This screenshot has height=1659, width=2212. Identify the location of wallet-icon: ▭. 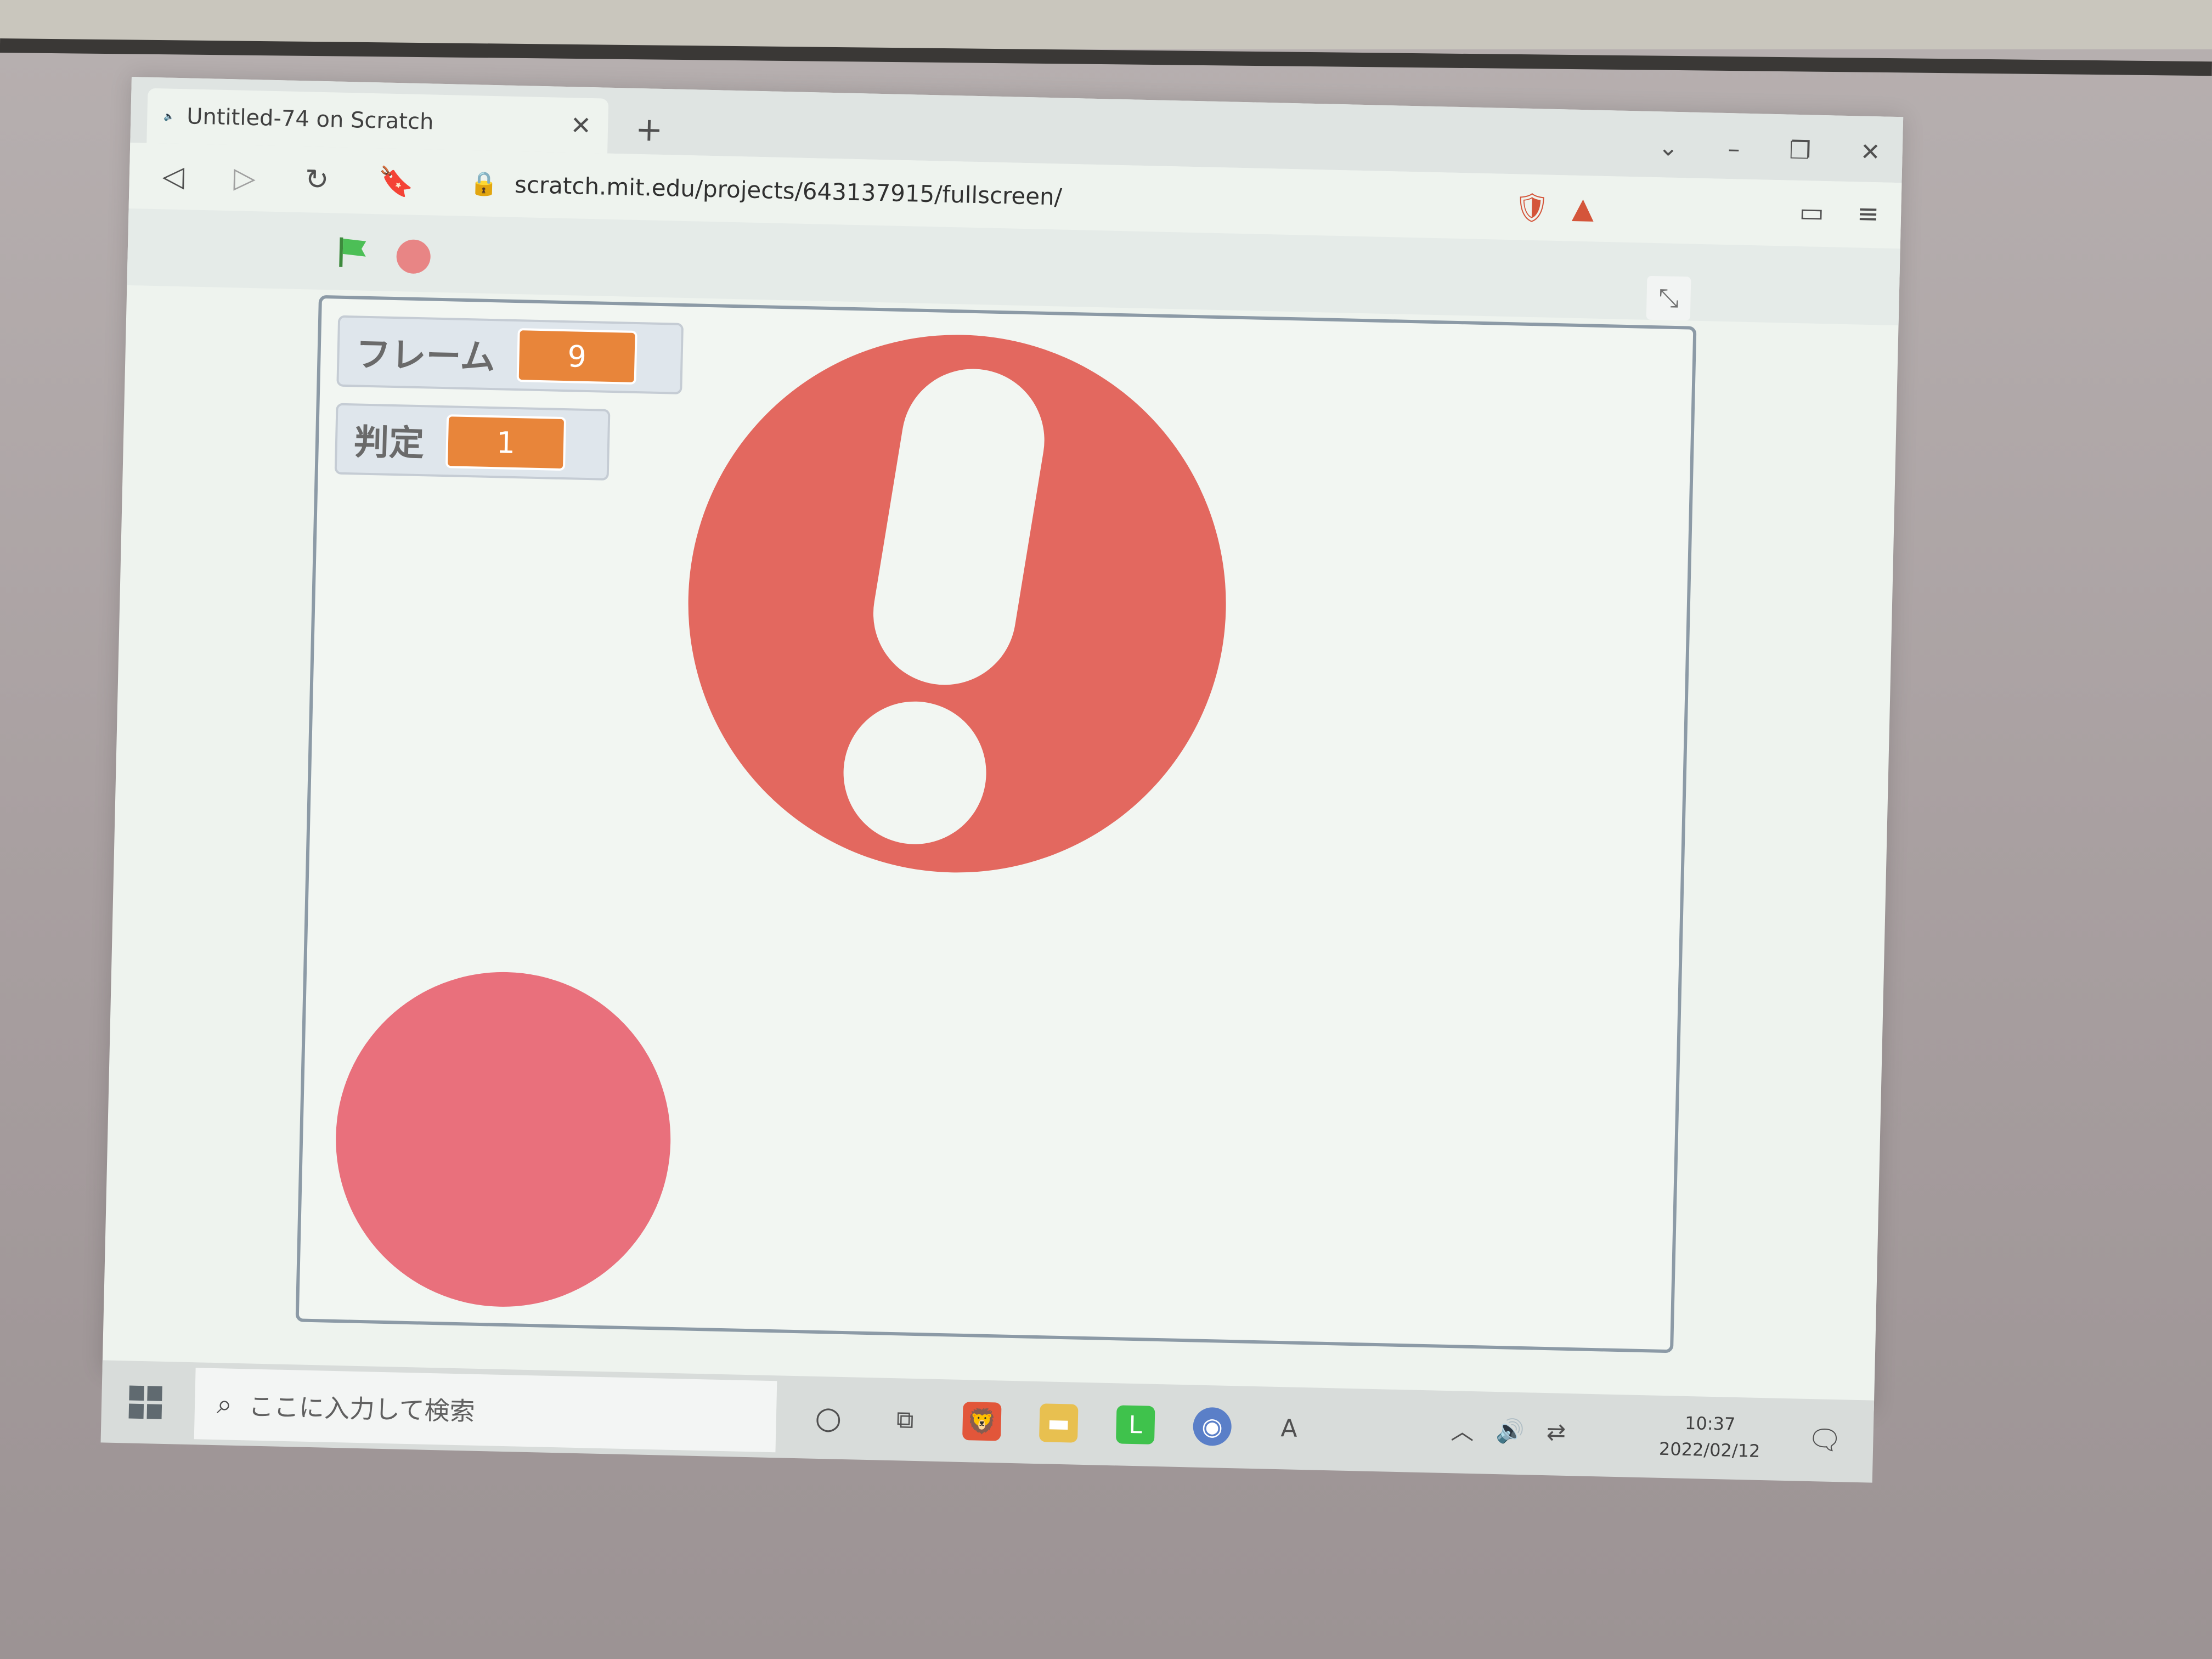
(1812, 213).